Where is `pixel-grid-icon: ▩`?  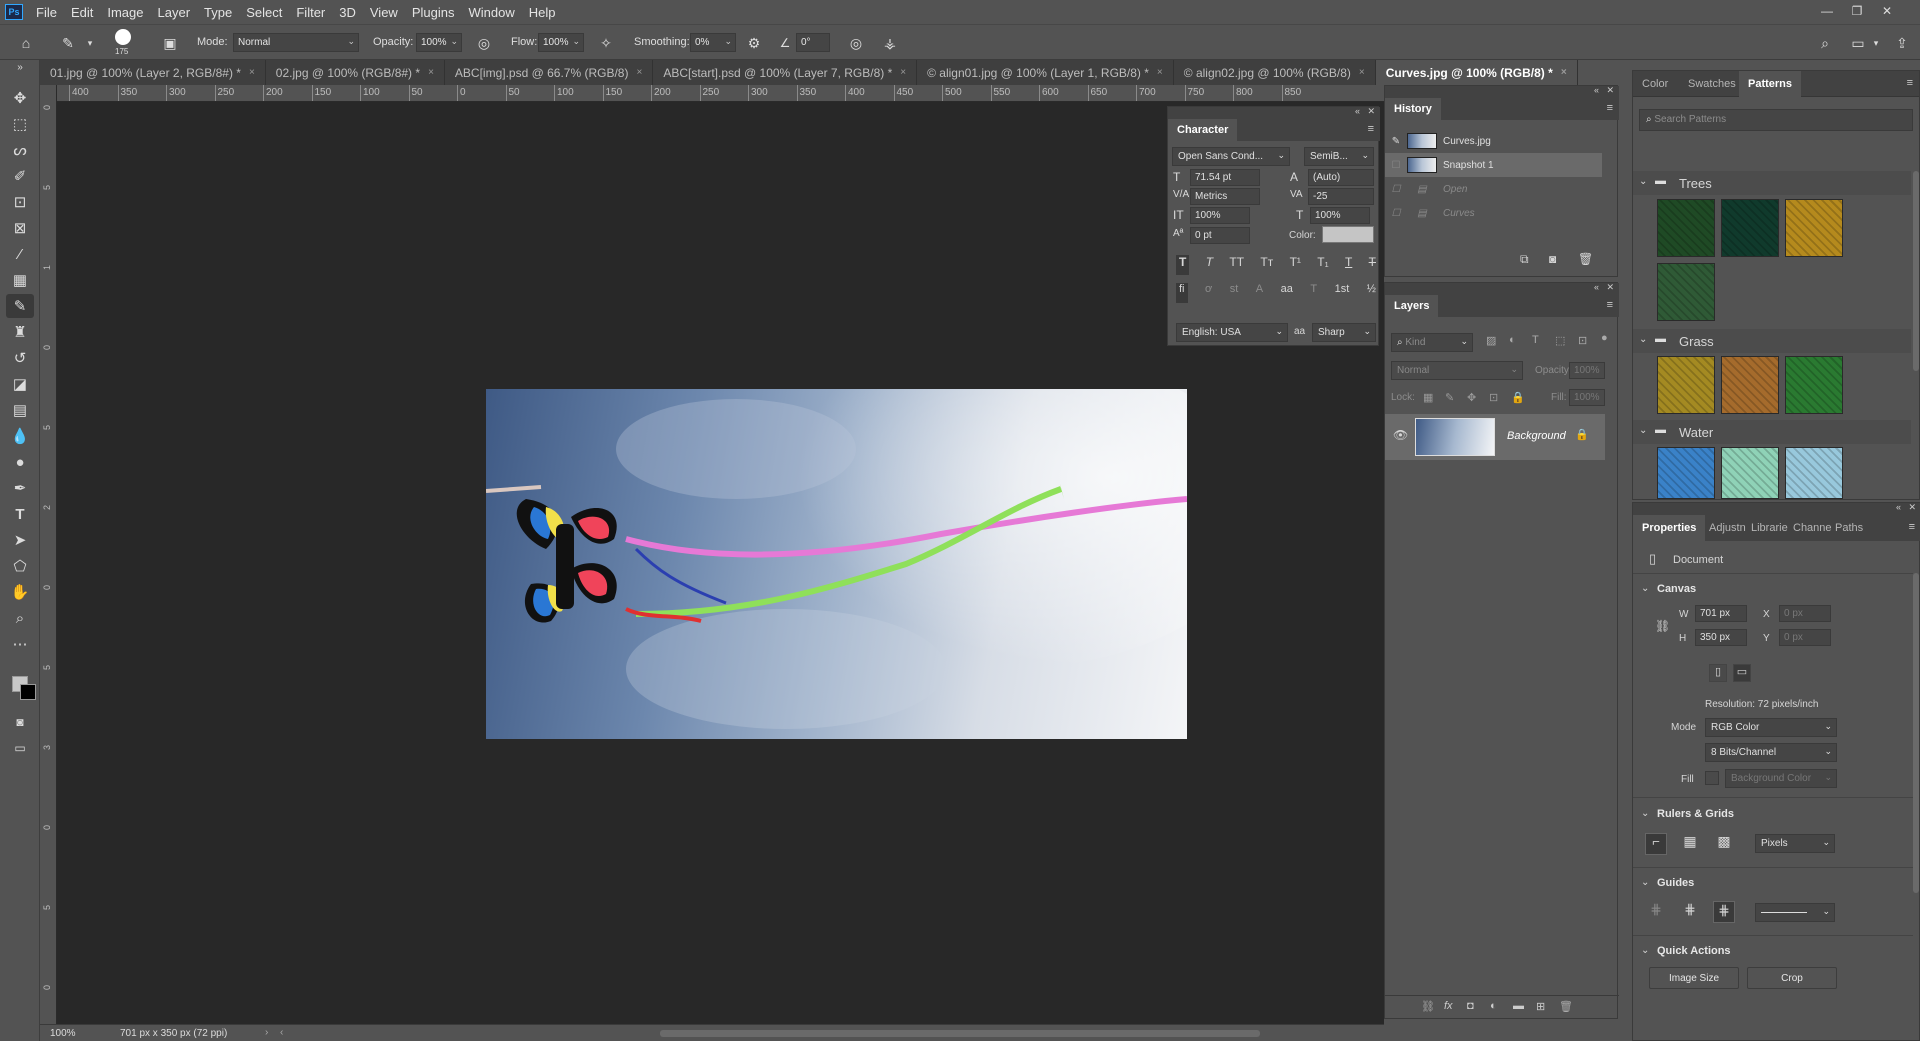 pixel-grid-icon: ▩ is located at coordinates (1724, 844).